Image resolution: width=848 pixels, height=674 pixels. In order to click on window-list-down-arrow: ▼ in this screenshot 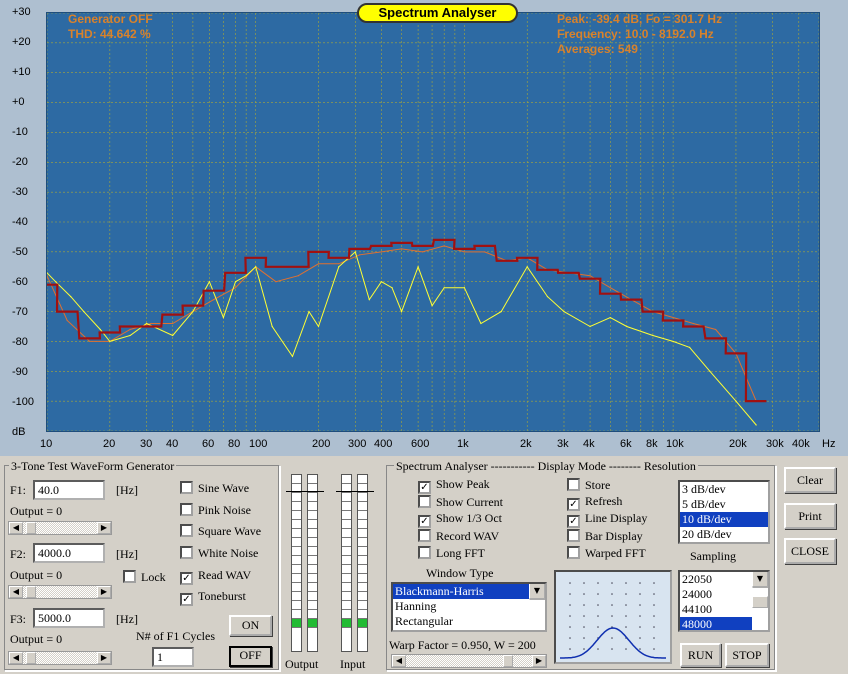, I will do `click(537, 591)`.